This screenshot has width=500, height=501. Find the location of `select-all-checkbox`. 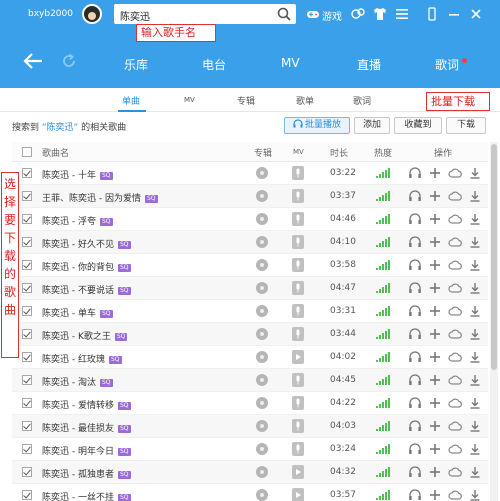

select-all-checkbox is located at coordinates (27, 152).